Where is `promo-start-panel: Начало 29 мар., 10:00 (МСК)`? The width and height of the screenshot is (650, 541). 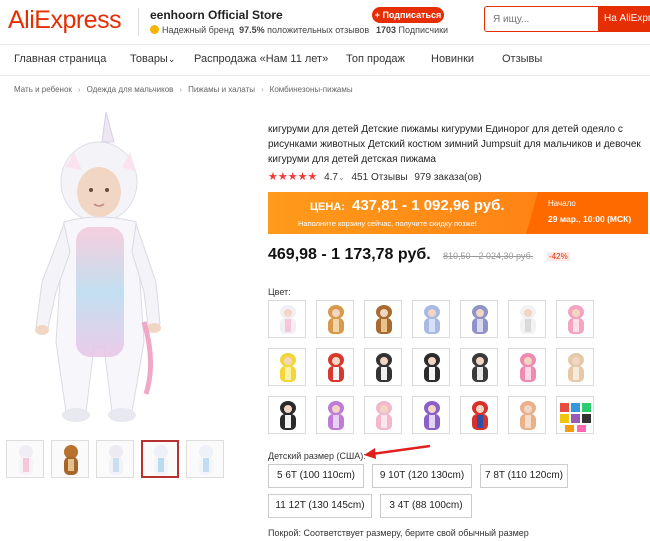
promo-start-panel: Начало 29 мар., 10:00 (МСК) is located at coordinates (587, 213).